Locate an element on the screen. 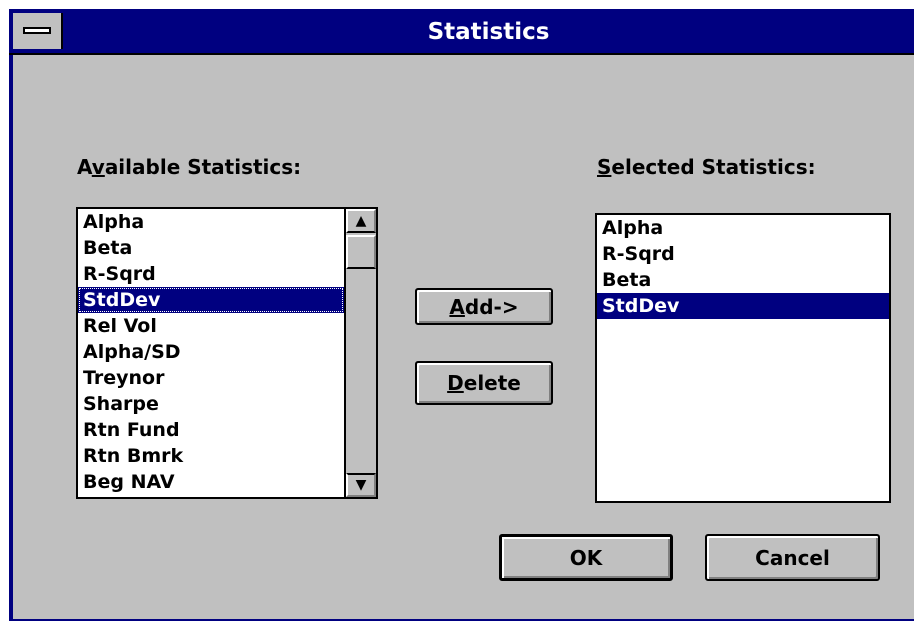 The width and height of the screenshot is (914, 621). list-item: Rel Vol is located at coordinates (211, 326).